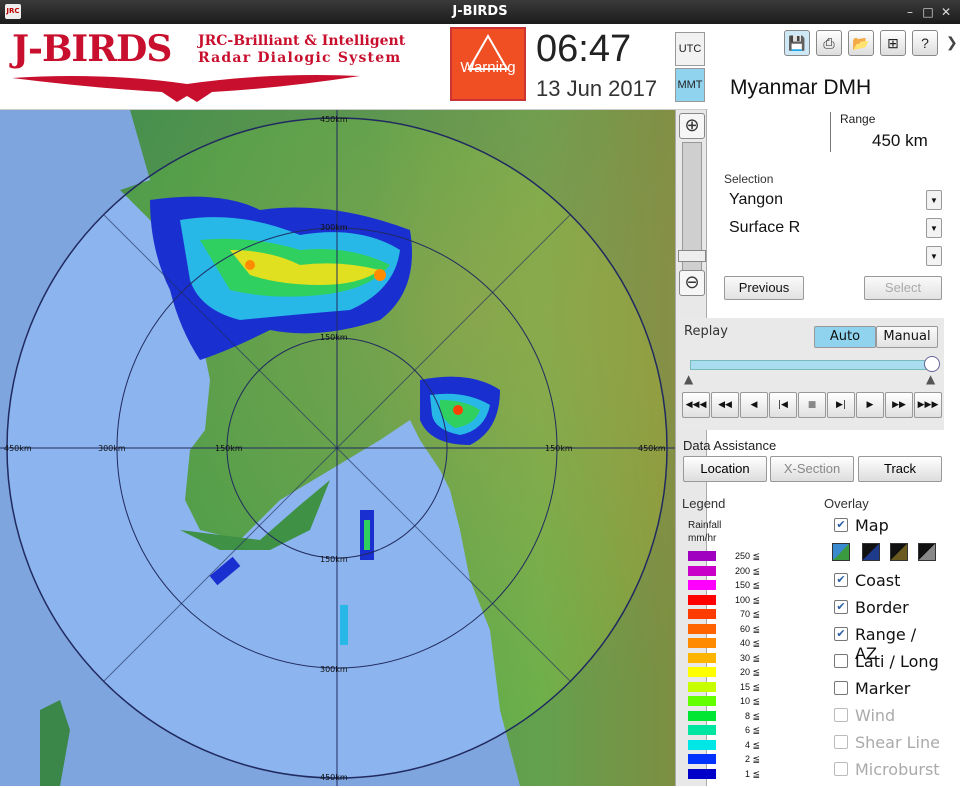  What do you see at coordinates (861, 43) in the screenshot?
I see `folder-open-icon: 📂` at bounding box center [861, 43].